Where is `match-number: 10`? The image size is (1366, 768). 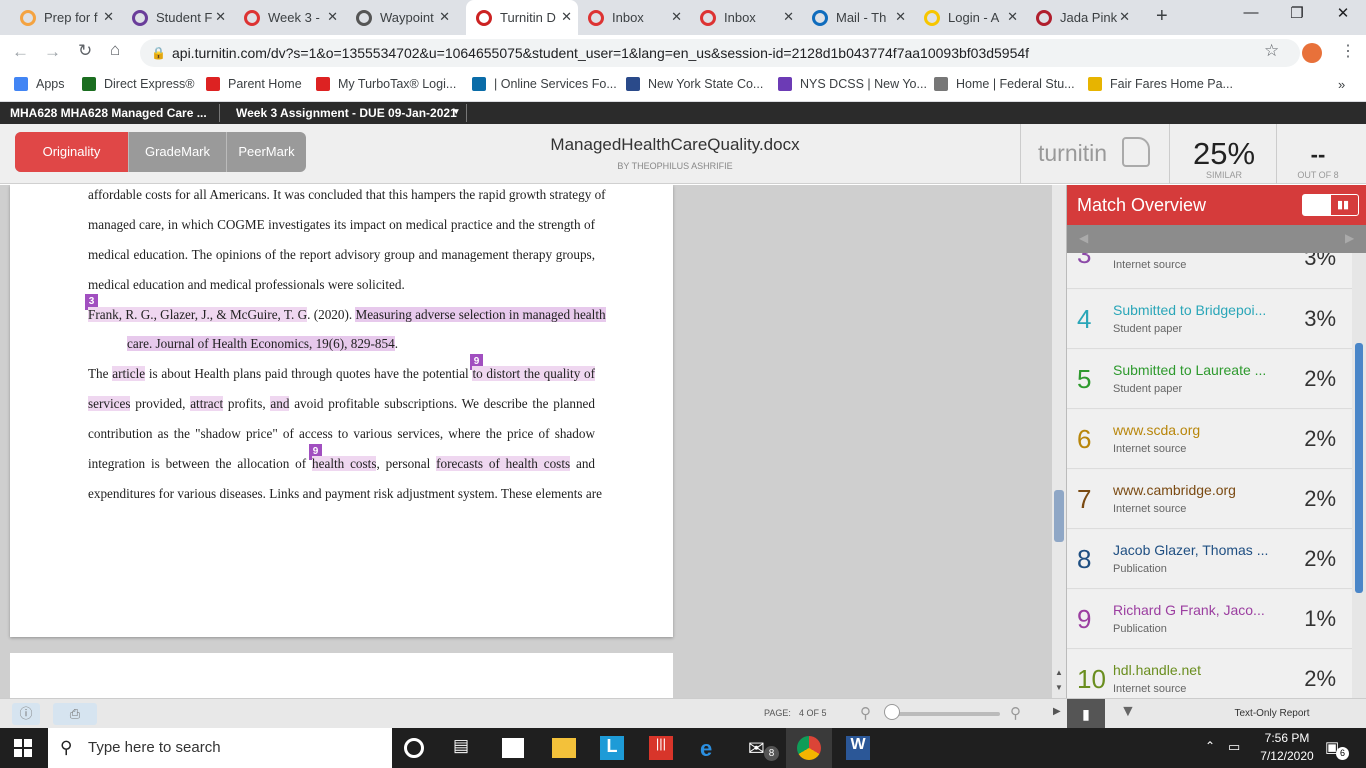 match-number: 10 is located at coordinates (1091, 679).